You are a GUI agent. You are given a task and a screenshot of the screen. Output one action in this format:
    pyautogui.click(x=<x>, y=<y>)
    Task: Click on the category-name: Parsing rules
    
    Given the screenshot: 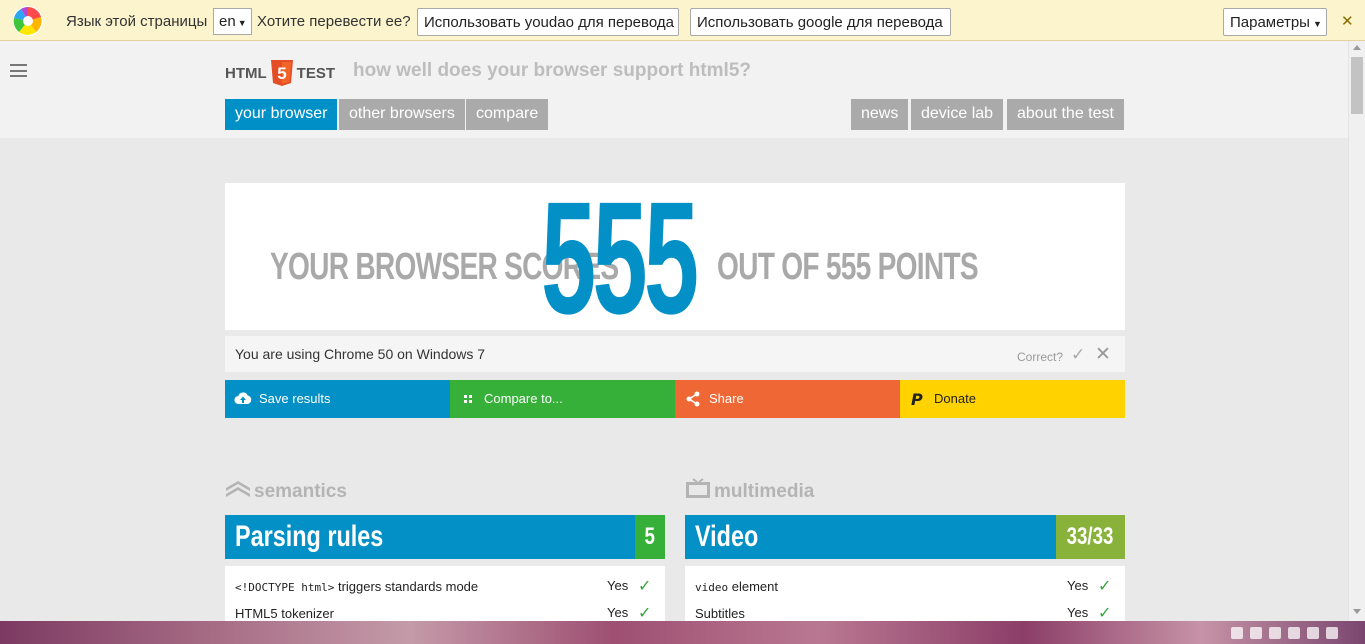 What is the action you would take?
    pyautogui.click(x=309, y=536)
    